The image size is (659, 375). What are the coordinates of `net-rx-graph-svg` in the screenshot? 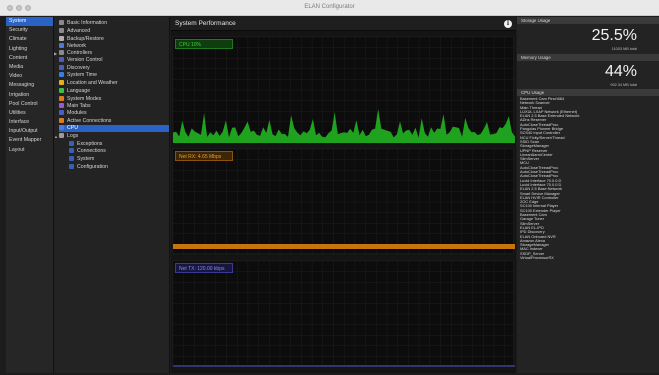 It's located at (344, 202).